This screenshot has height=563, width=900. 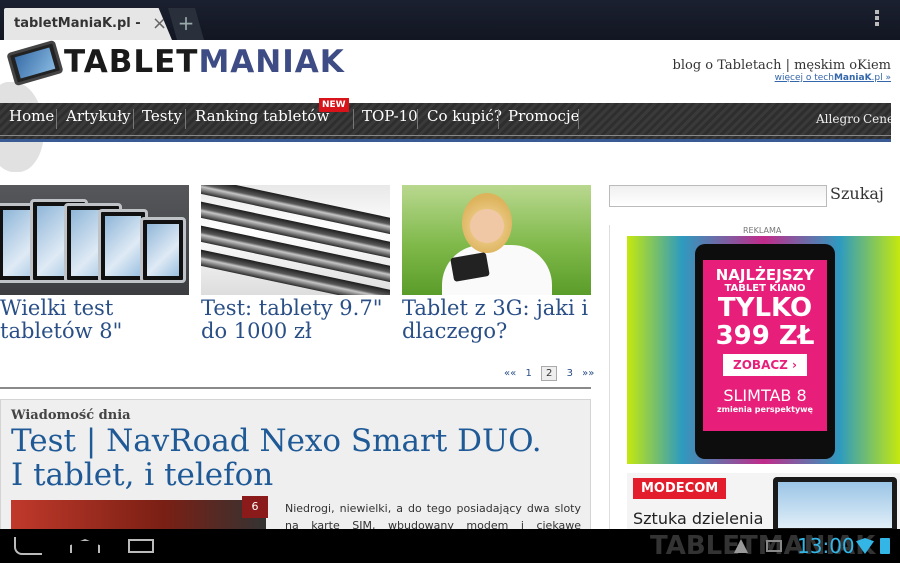 What do you see at coordinates (271, 62) in the screenshot?
I see `logo-part-maniak: MANIAK` at bounding box center [271, 62].